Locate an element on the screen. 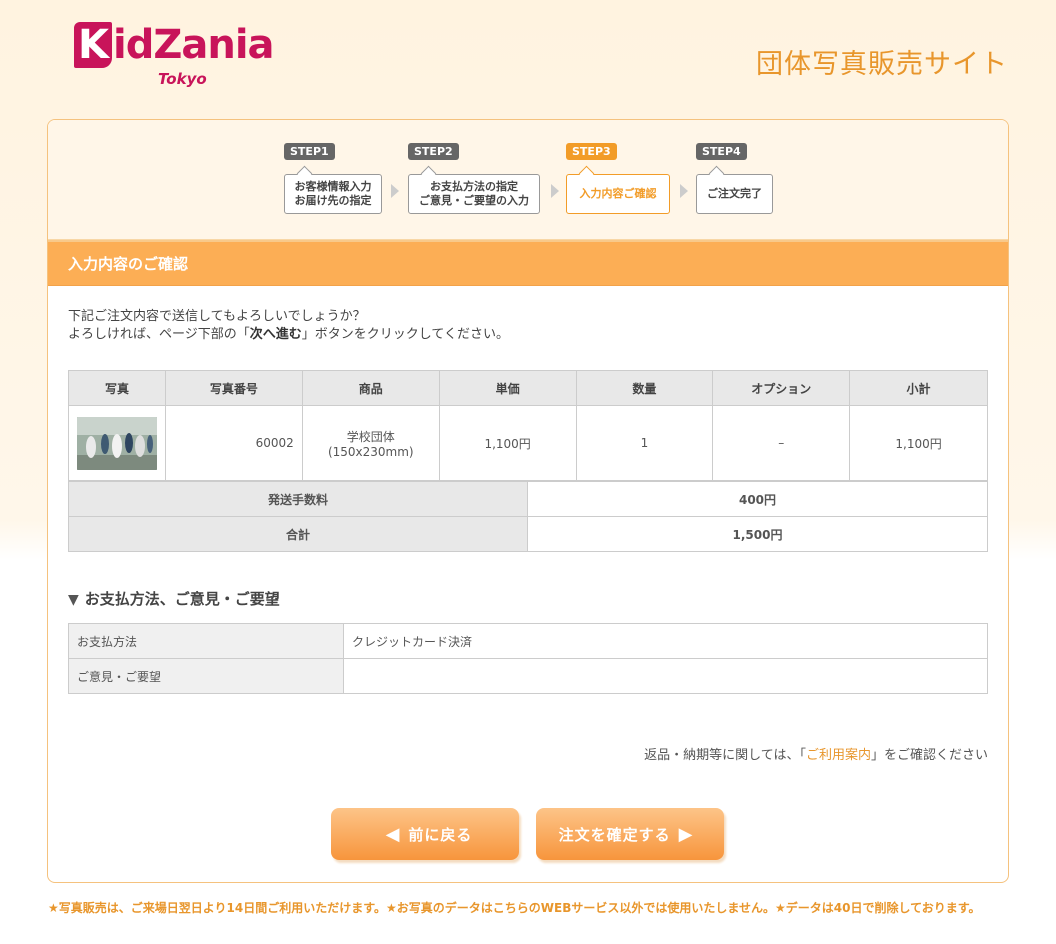  table-row: 60002 学校団体 (150x230mm) 1,100円 1 – 1,100円 is located at coordinates (528, 443).